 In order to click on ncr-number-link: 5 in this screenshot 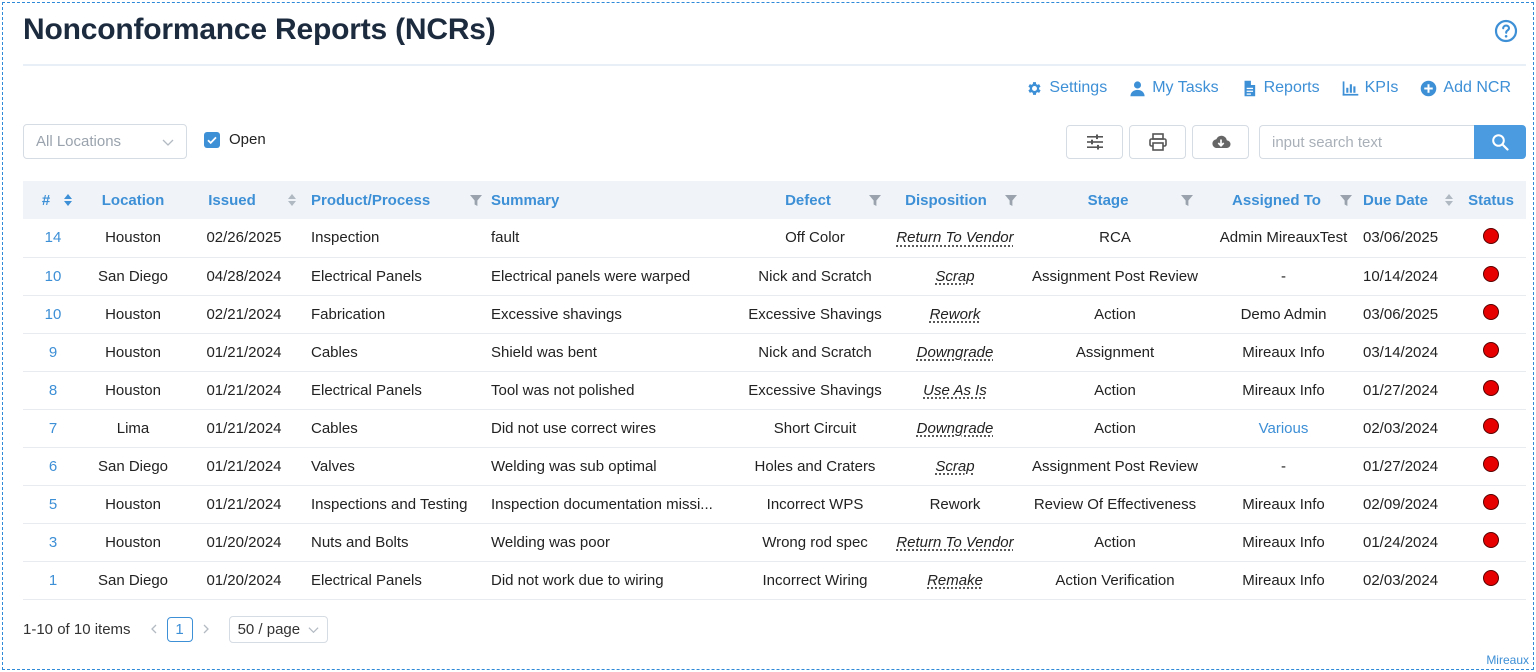, I will do `click(53, 504)`.